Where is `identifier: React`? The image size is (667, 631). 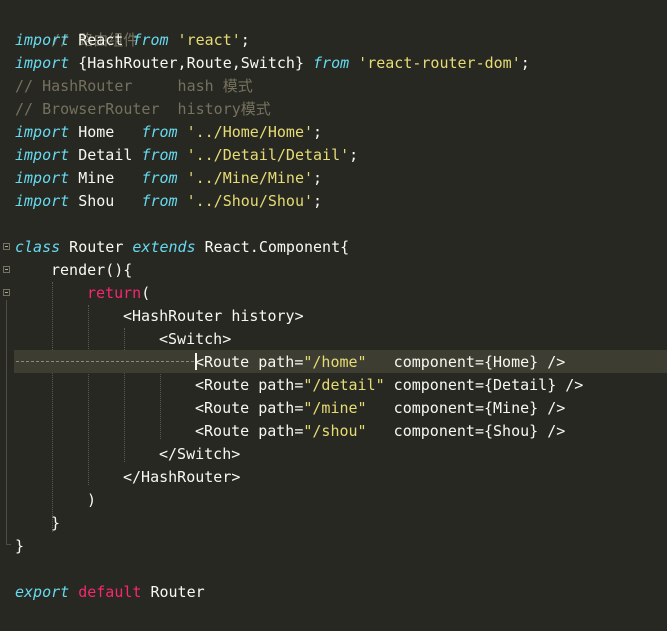
identifier: React is located at coordinates (101, 40).